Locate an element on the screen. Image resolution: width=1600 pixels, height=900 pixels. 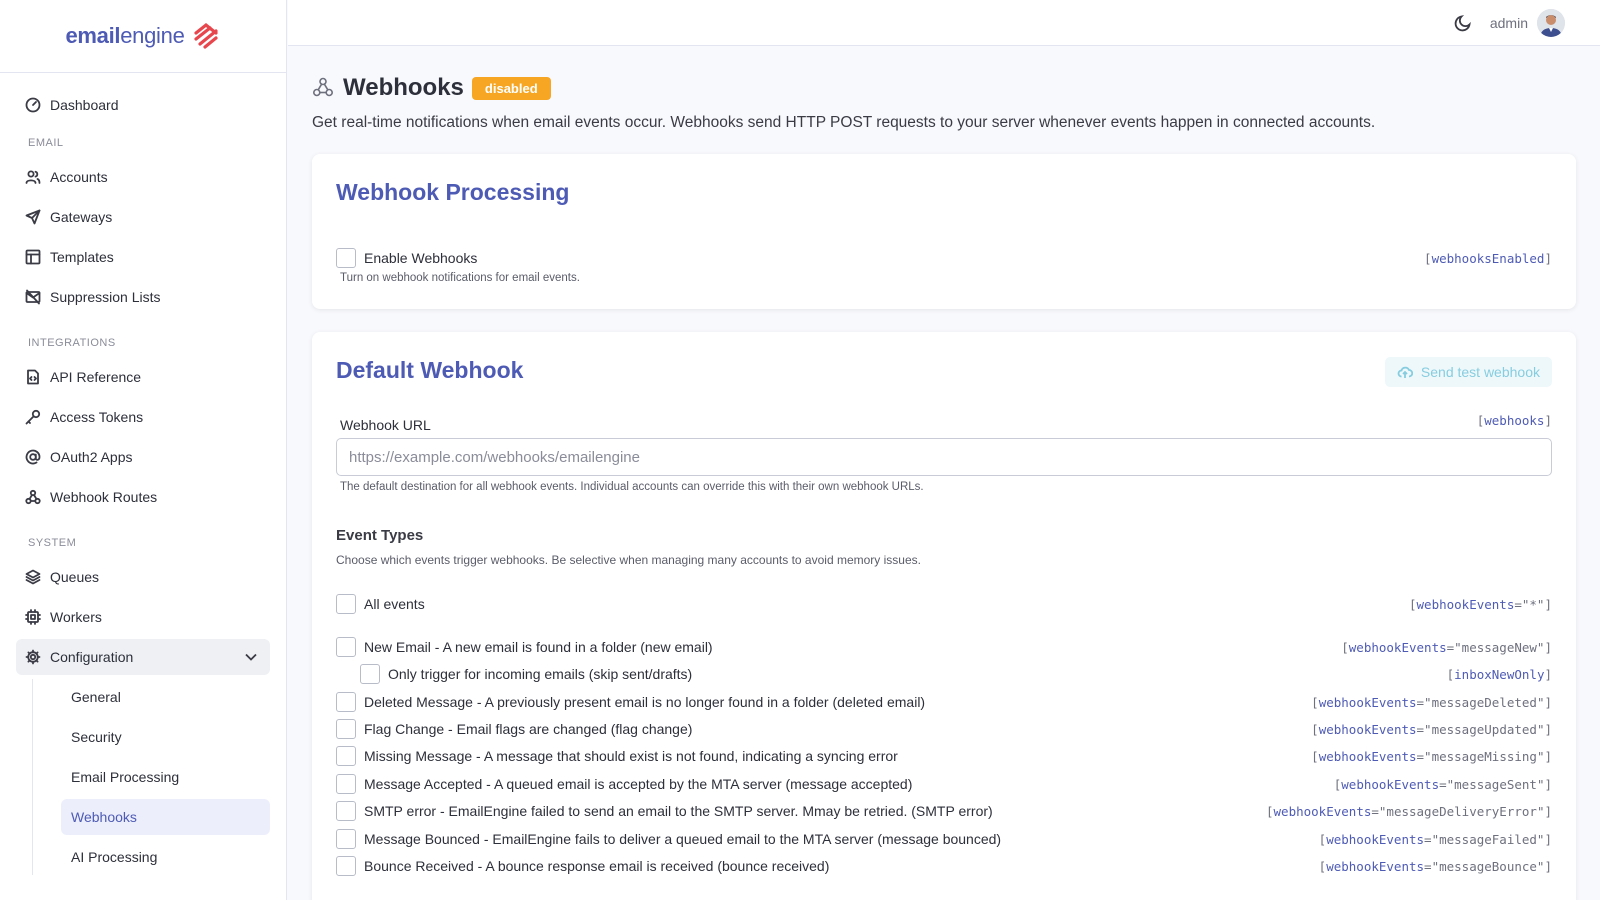
enable-webhooks-checkbox is located at coordinates (346, 258).